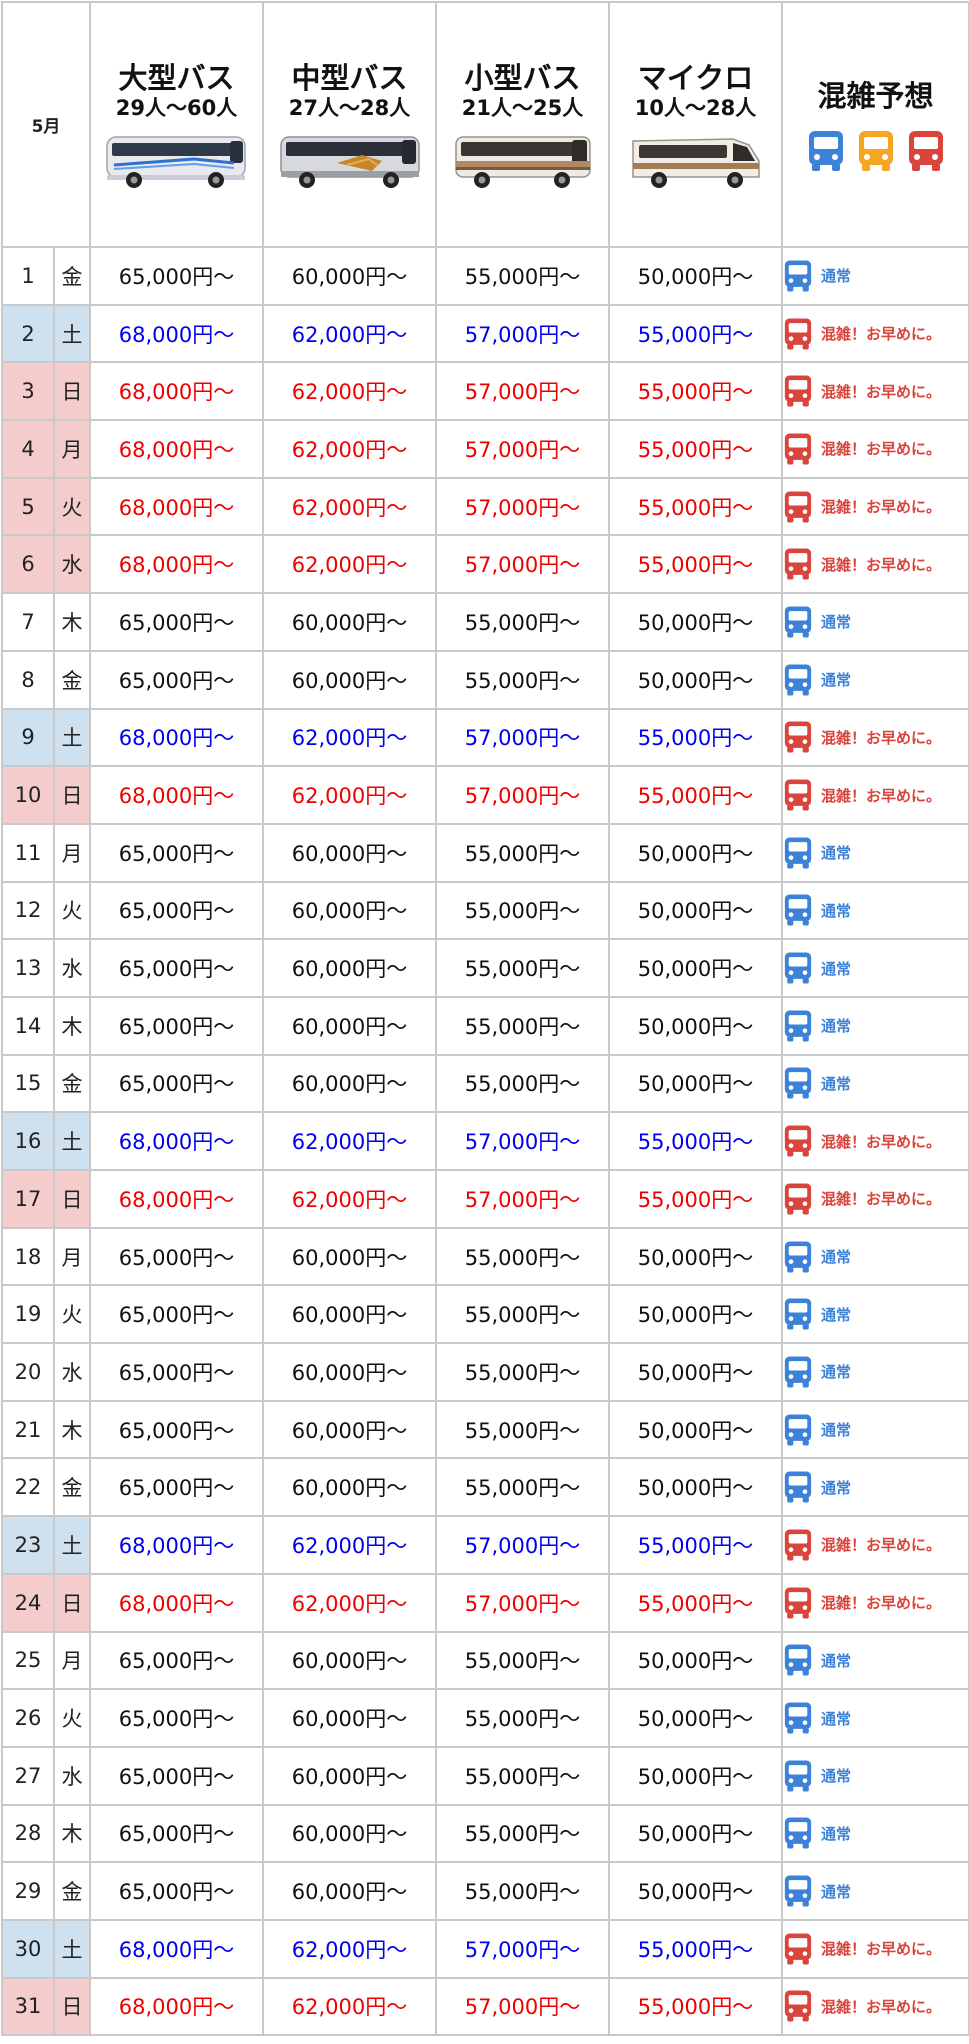  I want to click on weekday: 月, so click(72, 1256).